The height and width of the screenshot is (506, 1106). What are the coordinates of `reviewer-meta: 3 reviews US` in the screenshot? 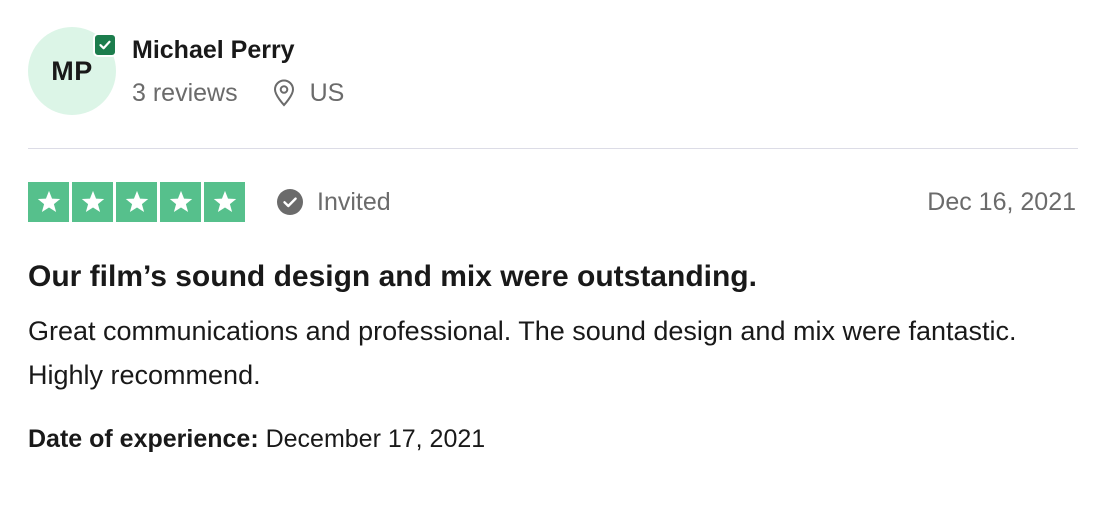 It's located at (238, 93).